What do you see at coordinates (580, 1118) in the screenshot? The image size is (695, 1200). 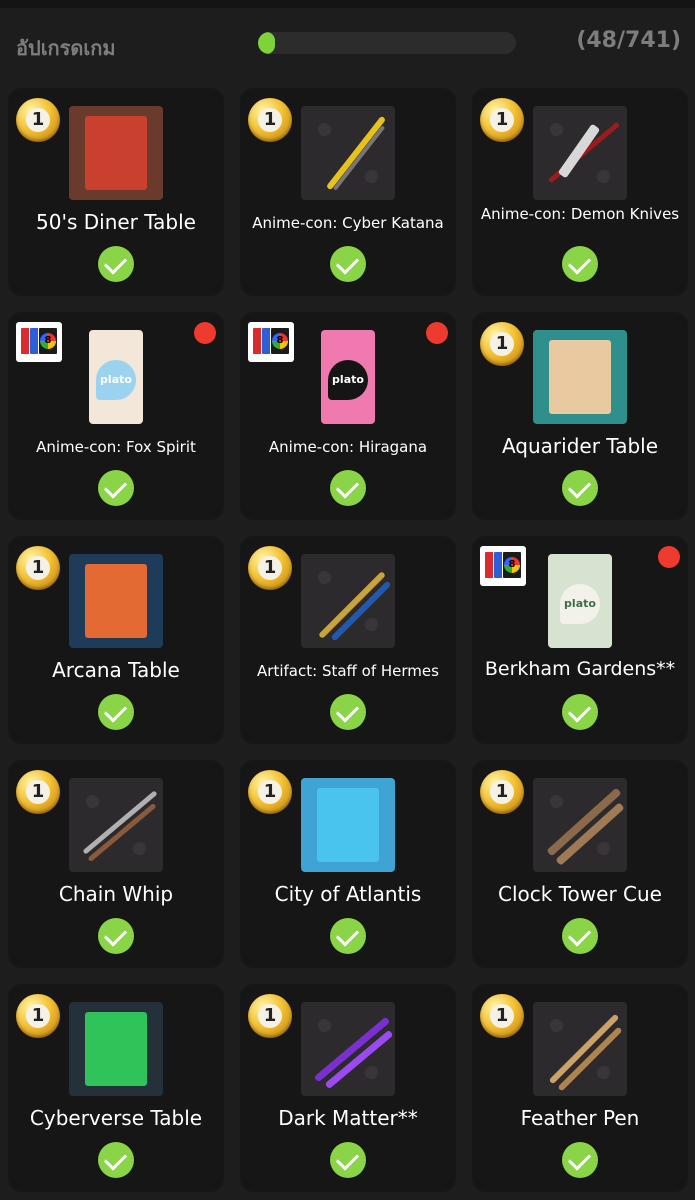 I see `item-name: Feather Pen` at bounding box center [580, 1118].